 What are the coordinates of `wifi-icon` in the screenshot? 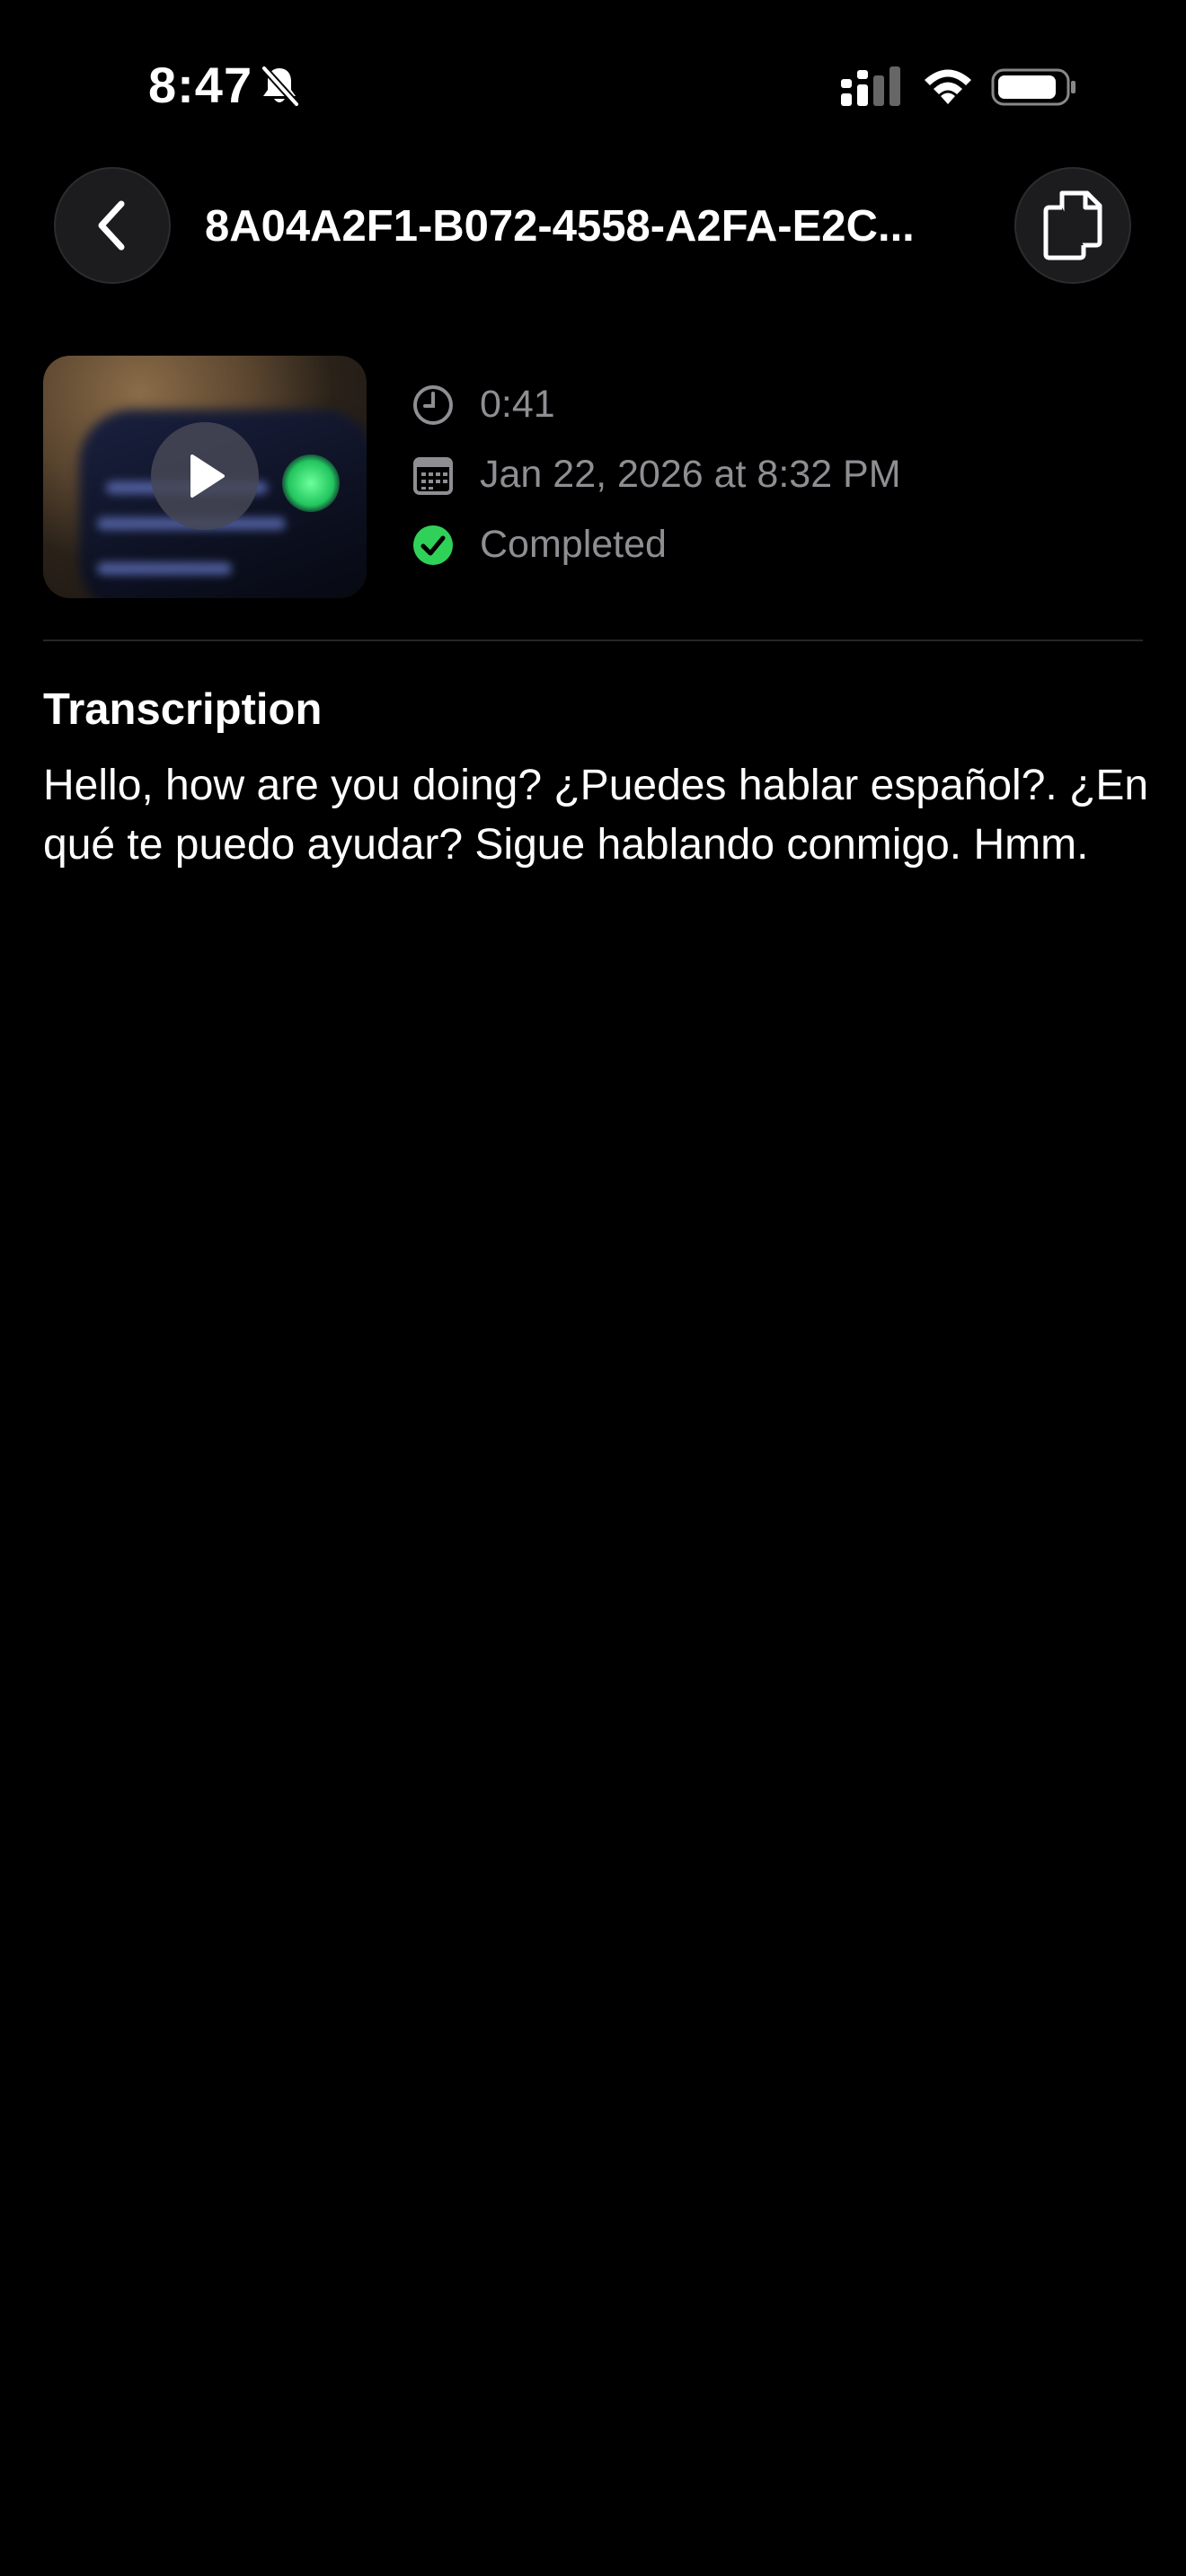 It's located at (948, 86).